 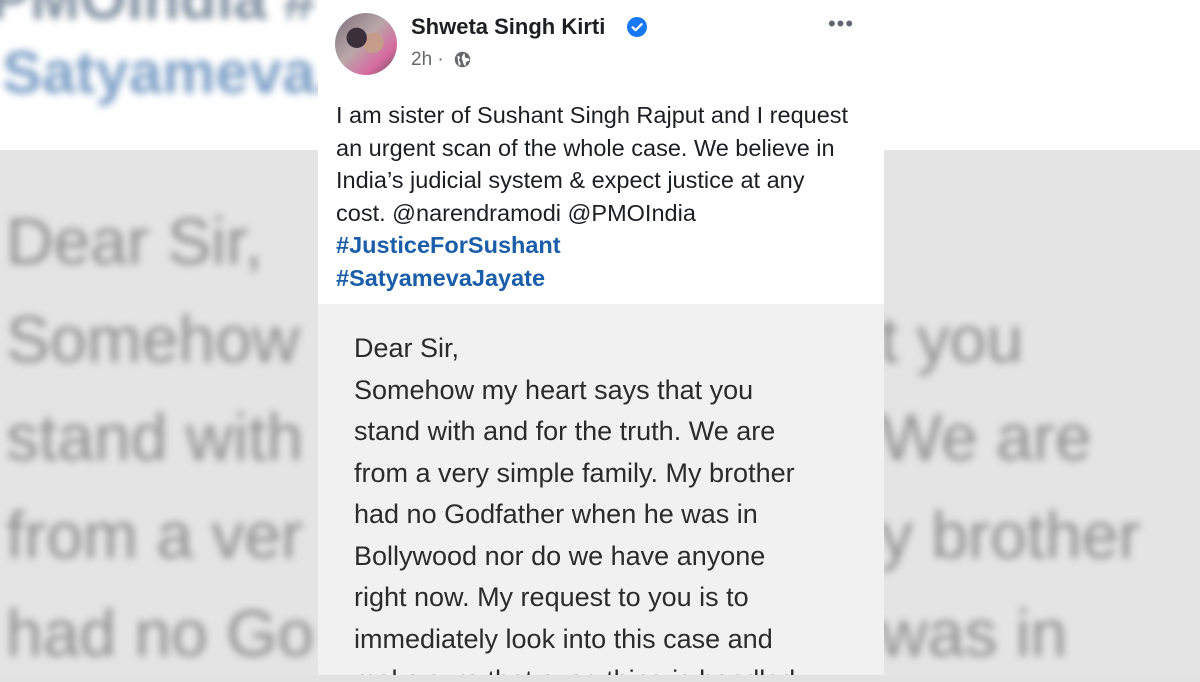 What do you see at coordinates (551, 597) in the screenshot?
I see `letter-line: right now. My request to you is to` at bounding box center [551, 597].